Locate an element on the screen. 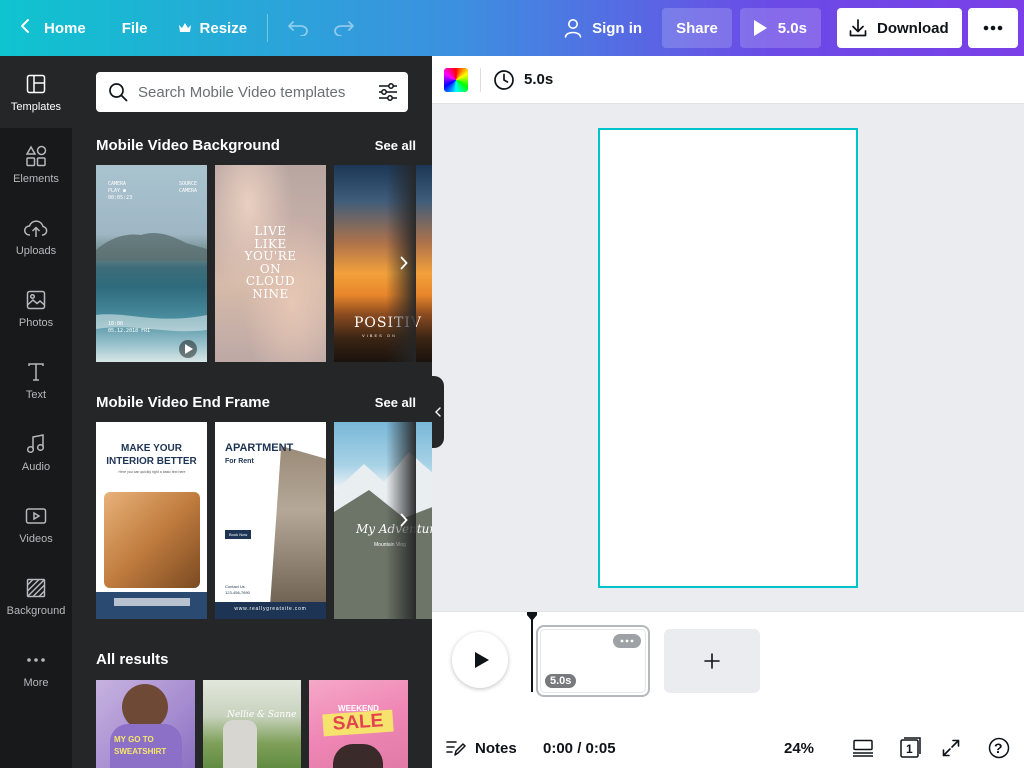  resize-label: Resize is located at coordinates (223, 28).